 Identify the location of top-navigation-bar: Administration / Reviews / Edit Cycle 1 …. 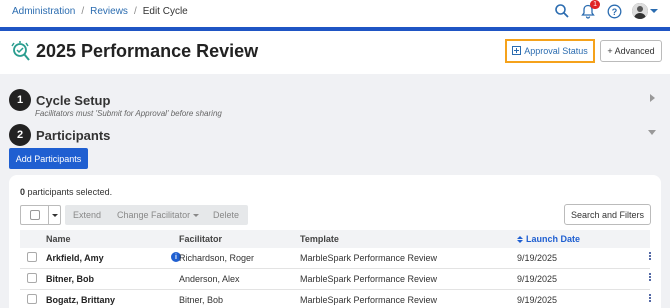
(335, 13).